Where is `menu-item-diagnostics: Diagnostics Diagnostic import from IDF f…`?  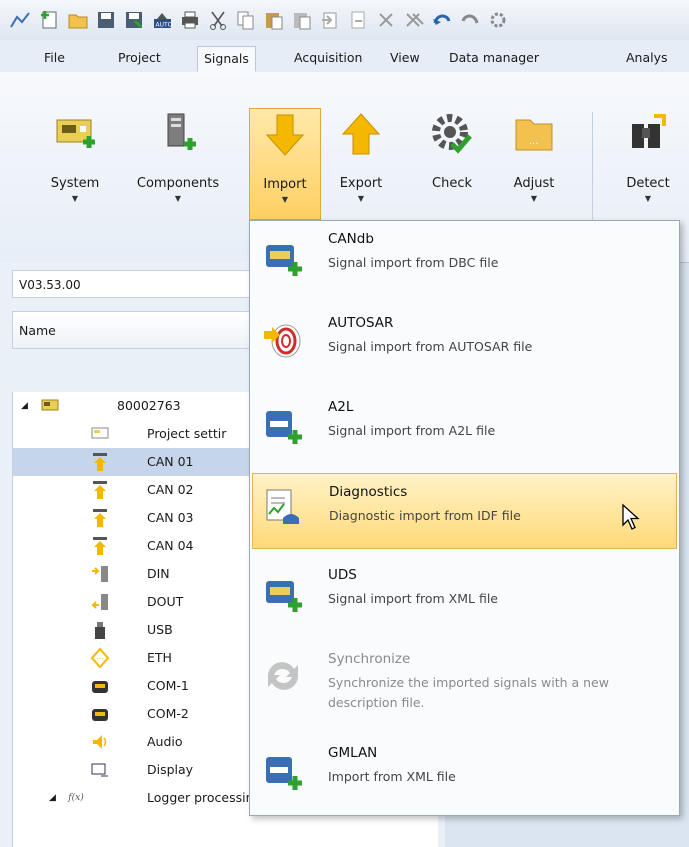
menu-item-diagnostics: Diagnostics Diagnostic import from IDF f… is located at coordinates (464, 511).